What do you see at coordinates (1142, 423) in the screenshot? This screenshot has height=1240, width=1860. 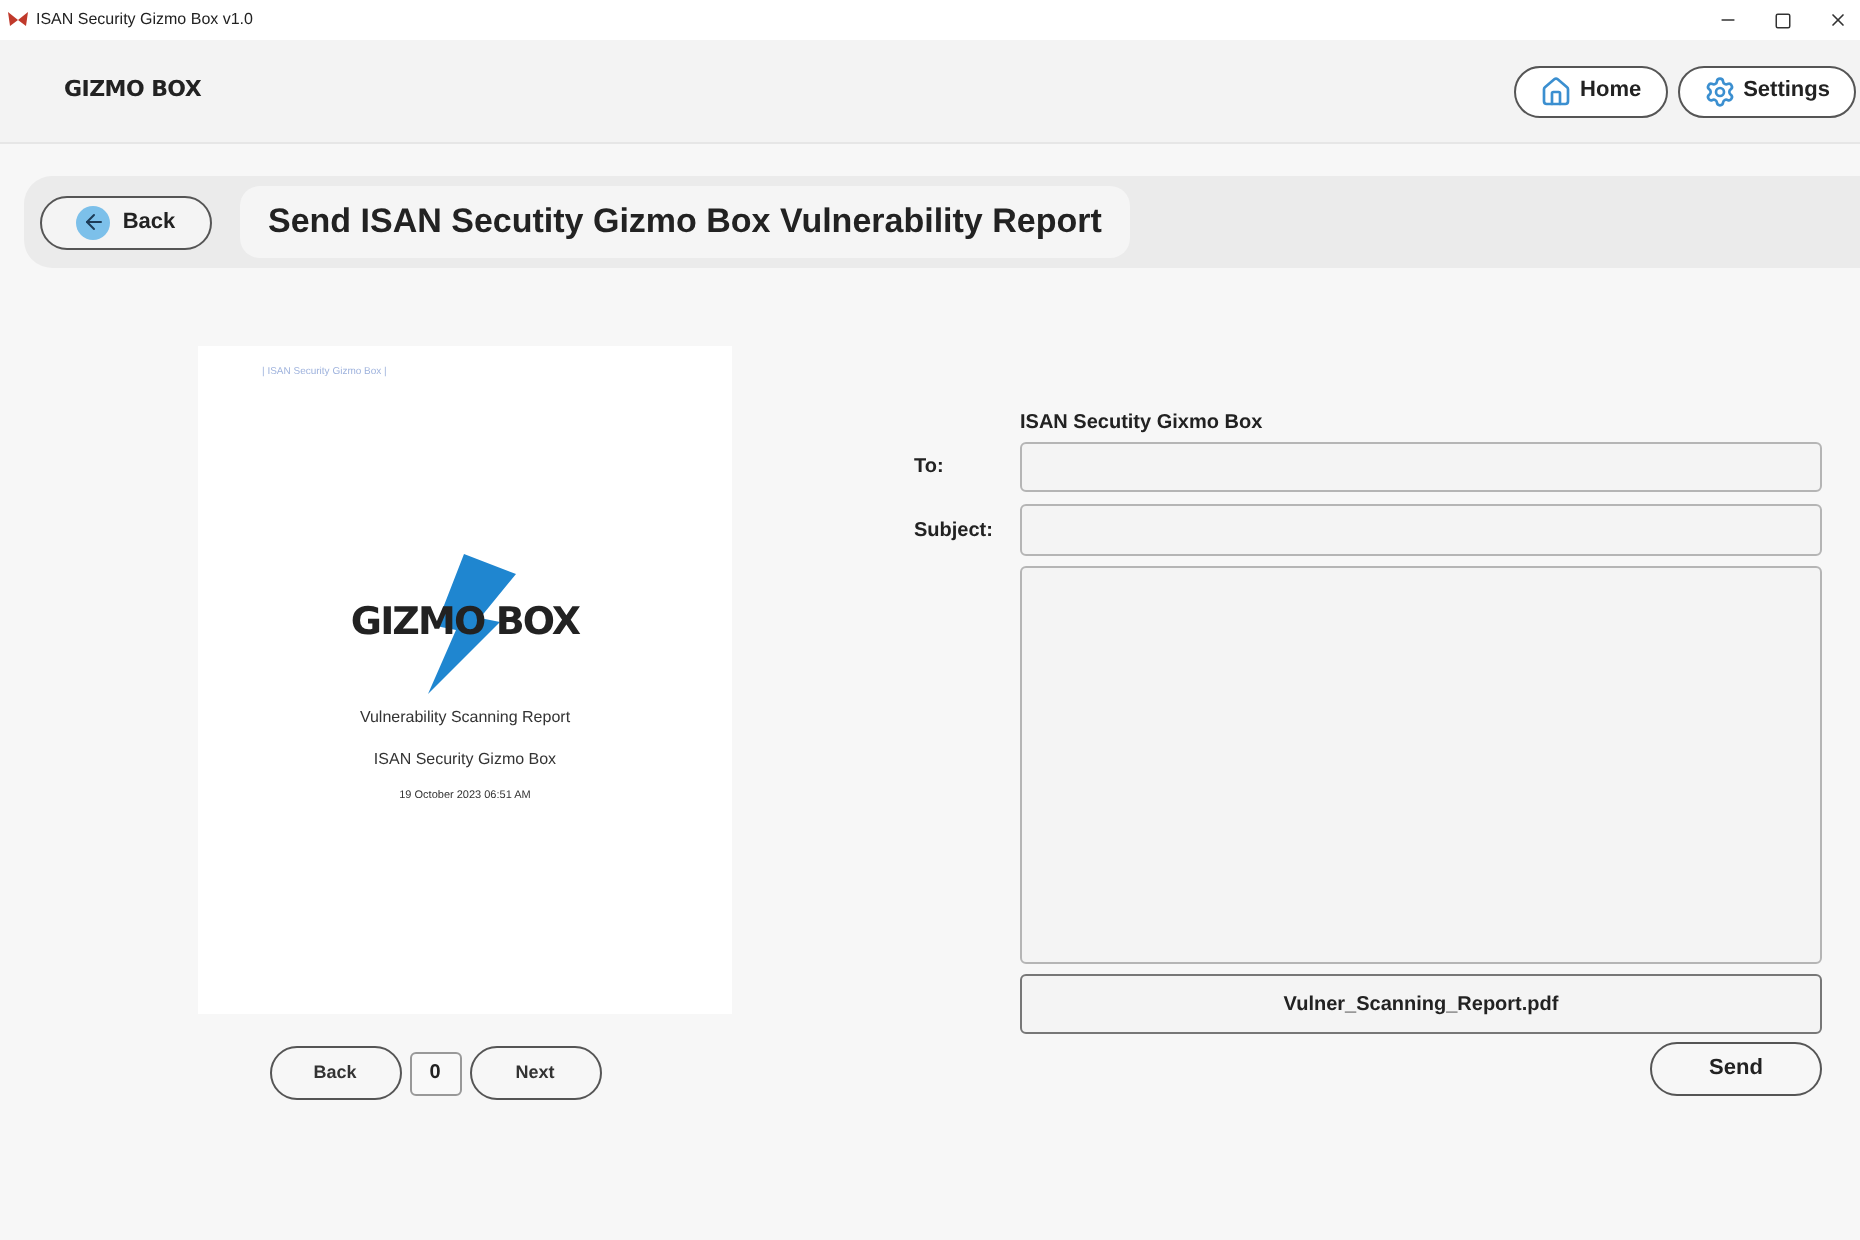 I see `sender-label: ISAN Secutity Gixmo Box` at bounding box center [1142, 423].